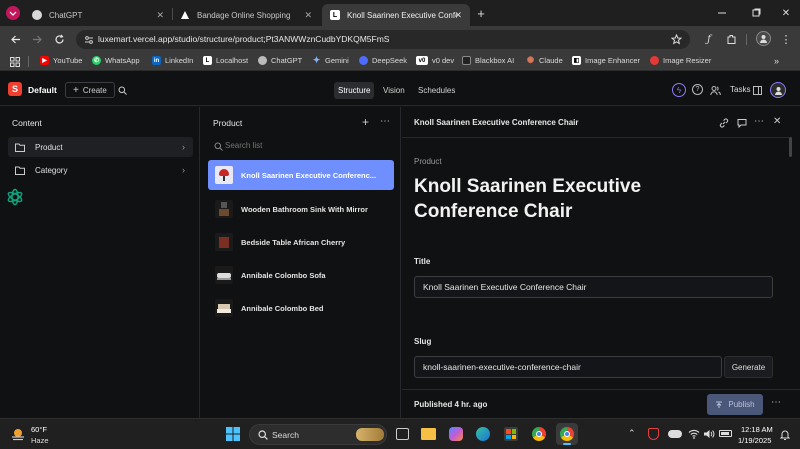 Image resolution: width=800 pixels, height=449 pixels. I want to click on window-close-icon: ✕, so click(786, 13).